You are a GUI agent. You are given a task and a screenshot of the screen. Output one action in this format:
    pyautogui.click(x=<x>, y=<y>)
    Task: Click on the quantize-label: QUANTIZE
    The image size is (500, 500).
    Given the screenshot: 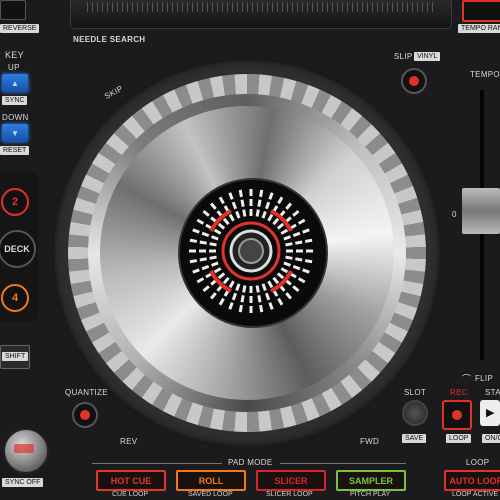 What is the action you would take?
    pyautogui.click(x=86, y=392)
    